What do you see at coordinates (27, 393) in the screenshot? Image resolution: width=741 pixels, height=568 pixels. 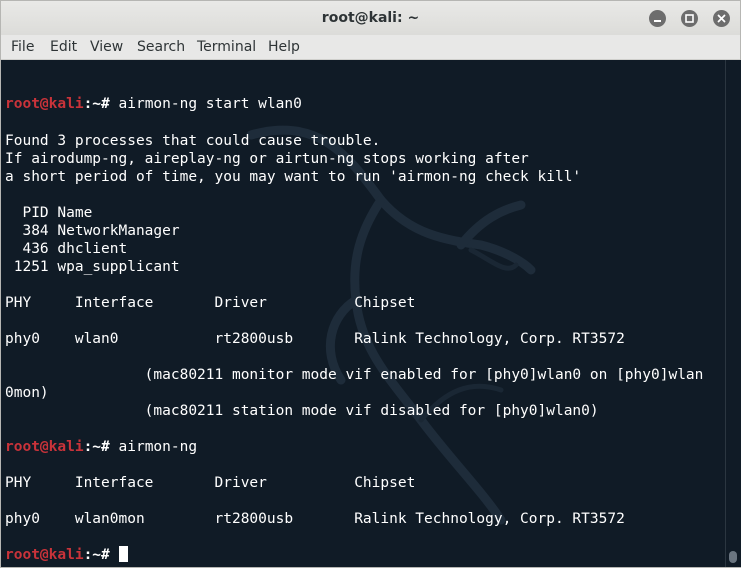 I see `output-line: 0mon)` at bounding box center [27, 393].